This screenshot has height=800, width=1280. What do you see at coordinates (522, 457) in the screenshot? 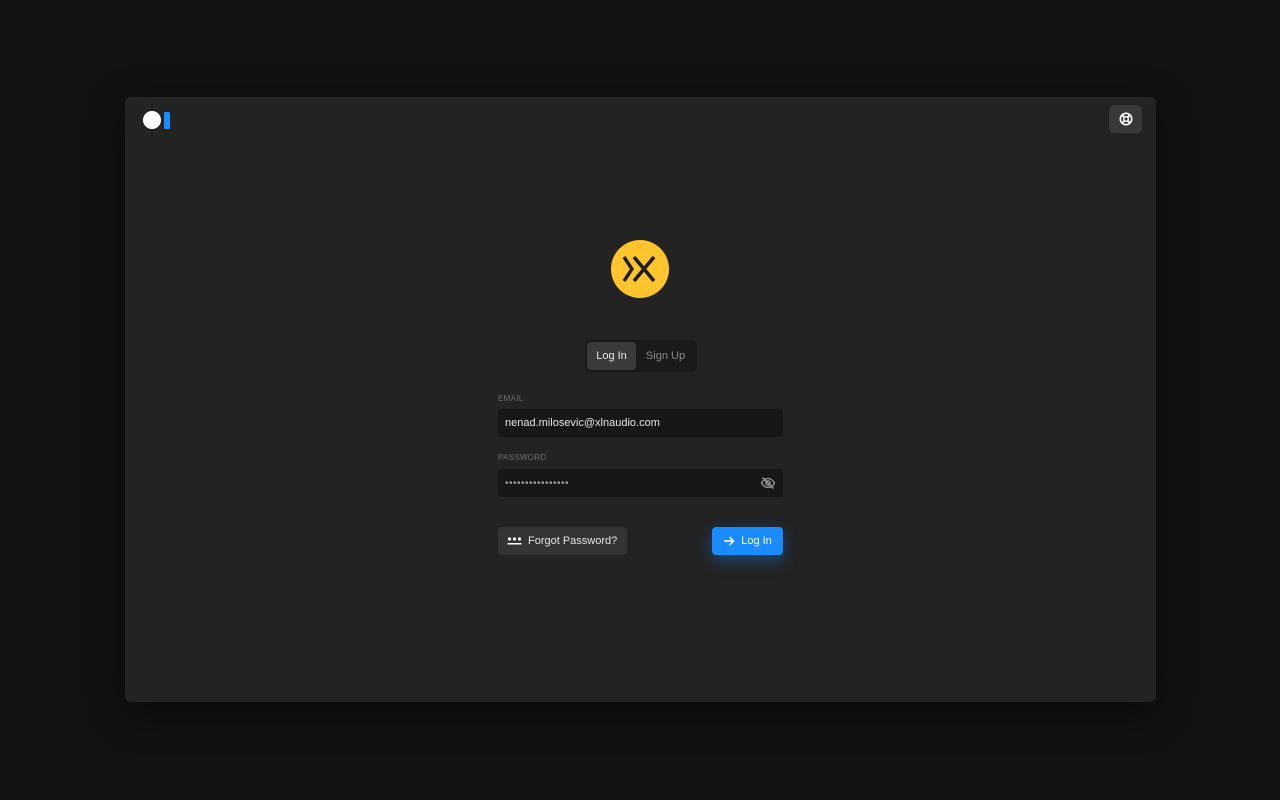
I see `password-label: PASSWORD` at bounding box center [522, 457].